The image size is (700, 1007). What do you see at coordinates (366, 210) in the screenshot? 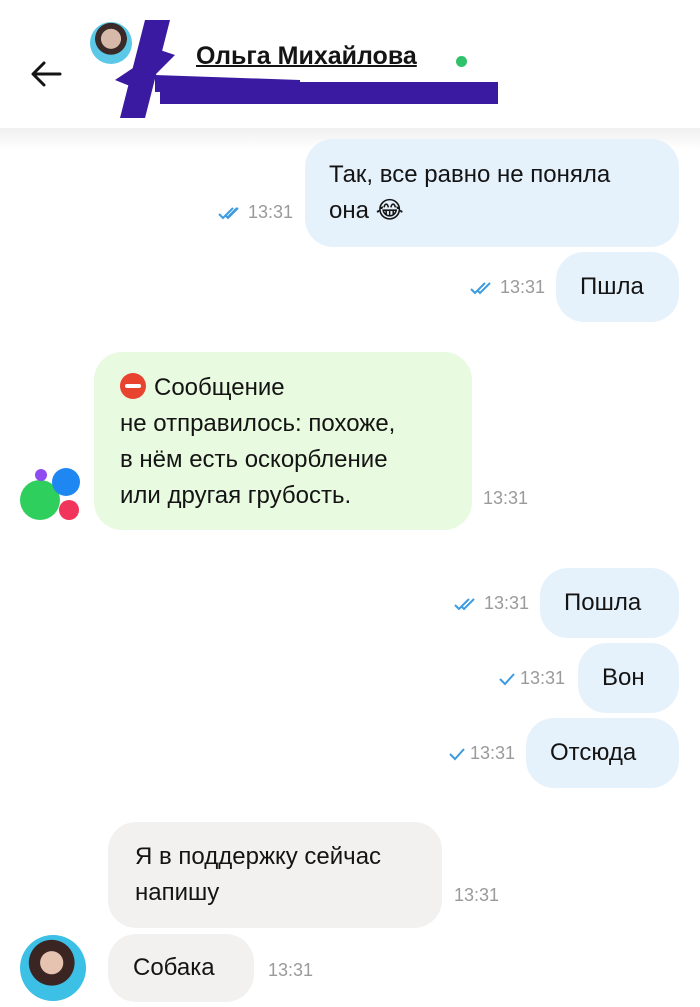
I see `message-text: она 😂` at bounding box center [366, 210].